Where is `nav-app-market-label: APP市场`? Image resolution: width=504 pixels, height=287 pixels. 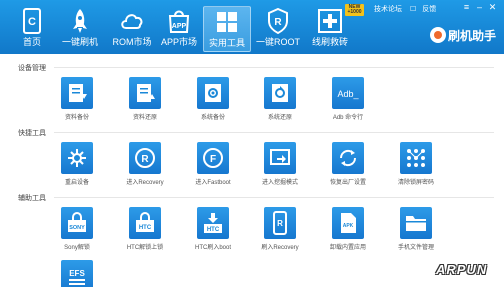
nav-app-market-label: APP市场 is located at coordinates (178, 42).